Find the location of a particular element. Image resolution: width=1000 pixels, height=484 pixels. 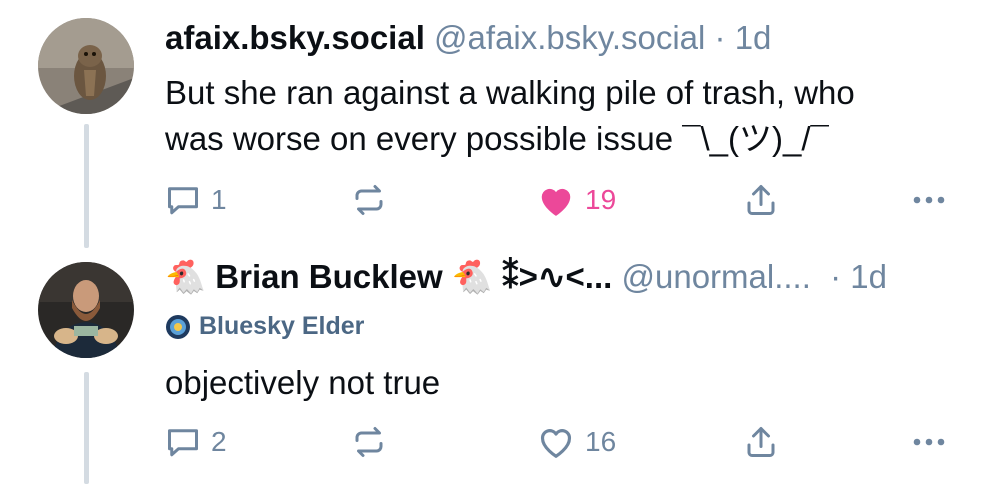

owl-avatar-image is located at coordinates (86, 66).